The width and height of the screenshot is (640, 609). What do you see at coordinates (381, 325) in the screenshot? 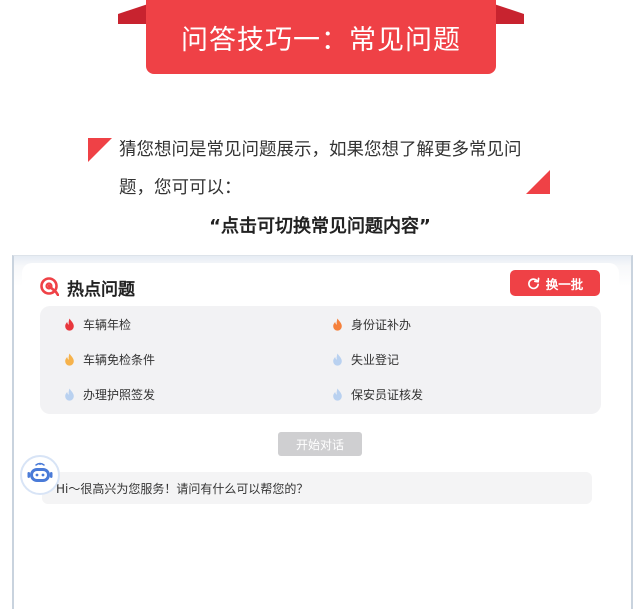
I see `topic-label: 身份证补办` at bounding box center [381, 325].